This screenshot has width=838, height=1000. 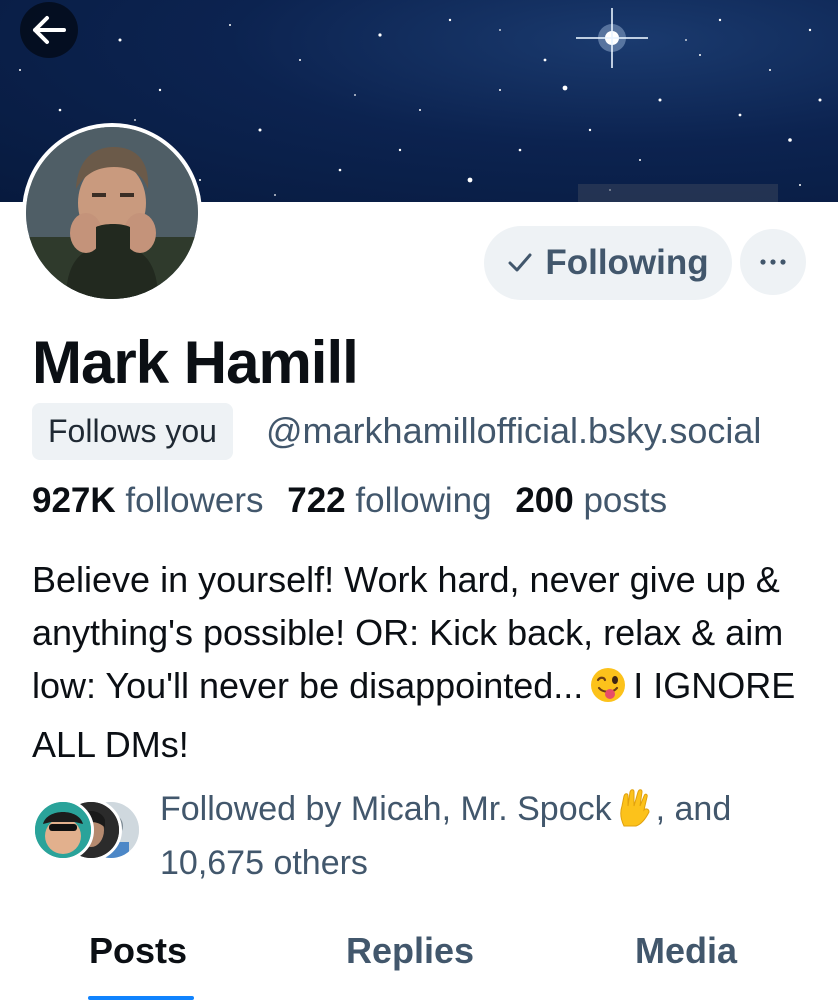 I want to click on more-options-button, so click(x=773, y=262).